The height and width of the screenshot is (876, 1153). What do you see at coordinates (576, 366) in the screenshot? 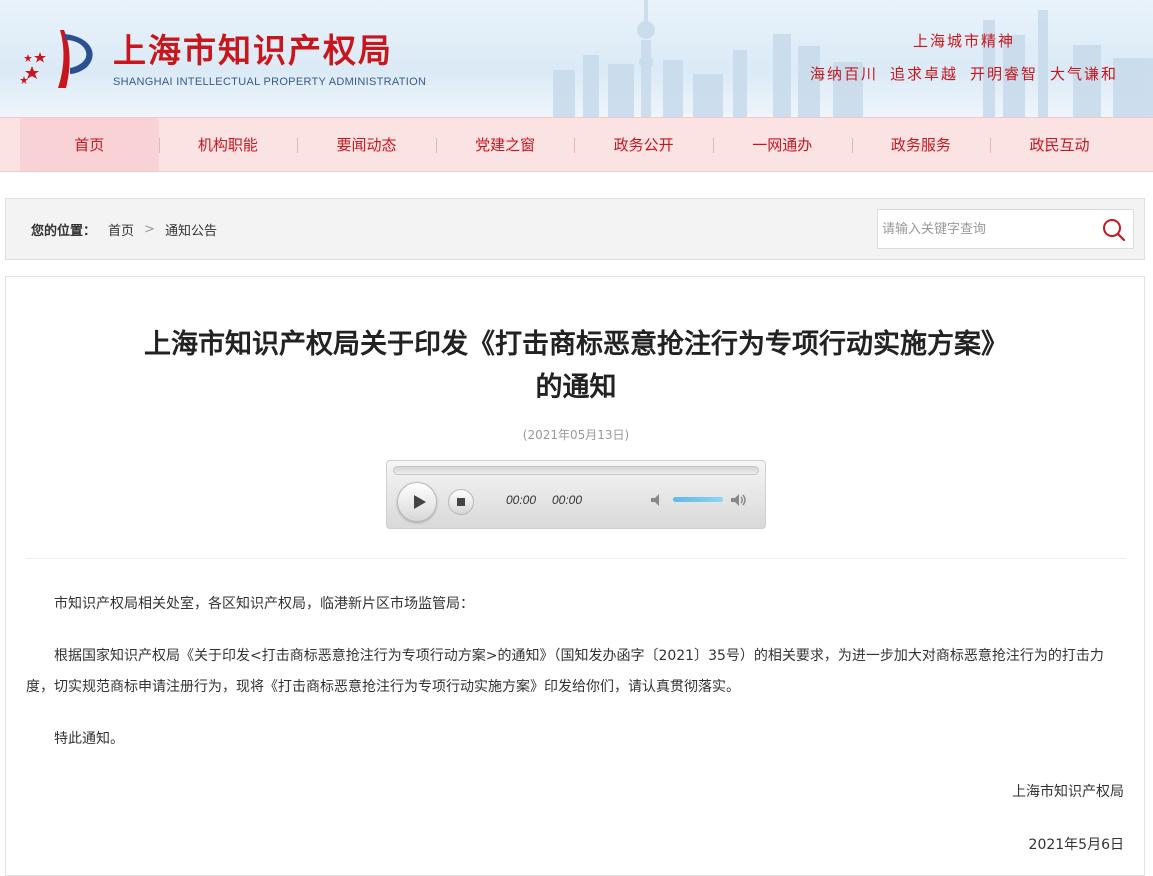
I see `article-title: 上海市知识产权局关于印发《打击商标恶意抢注行为专项行动实施方案》的通知` at bounding box center [576, 366].